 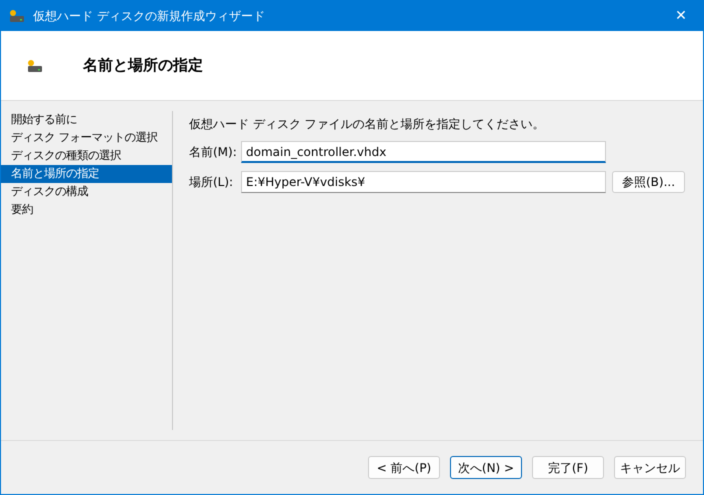 What do you see at coordinates (213, 152) in the screenshot?
I see `field-label: 名前(M):` at bounding box center [213, 152].